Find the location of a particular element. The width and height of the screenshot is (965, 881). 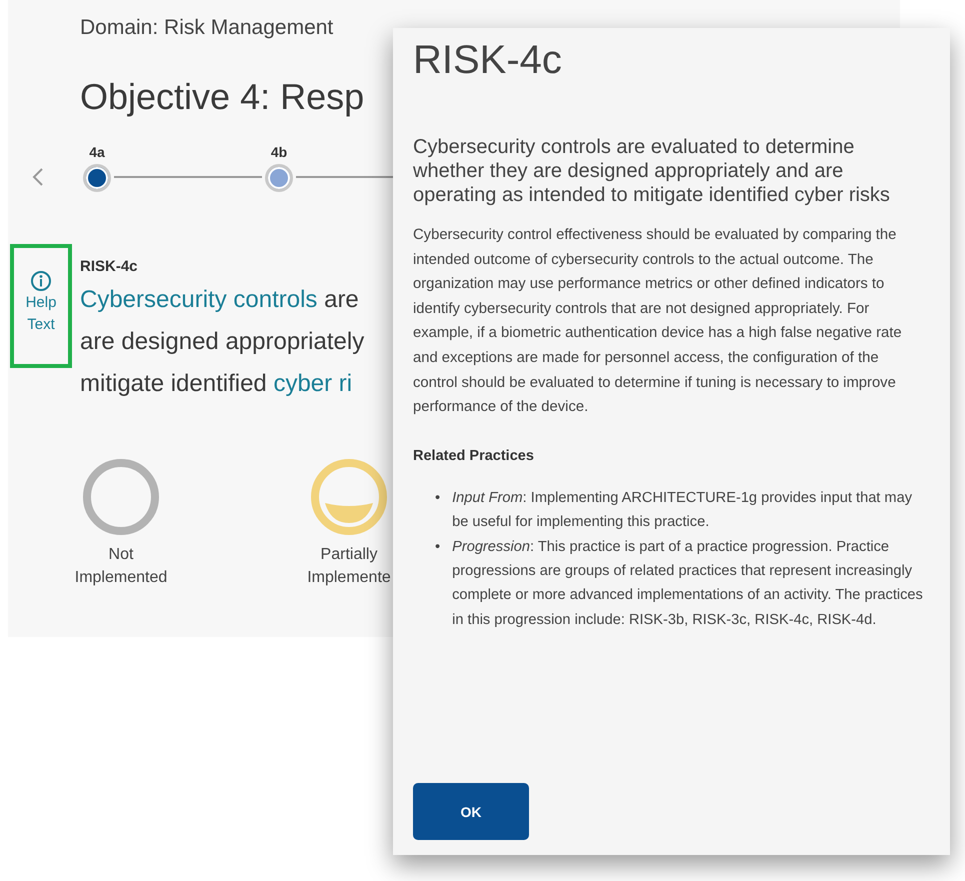

related-practice-item: Progression: This practice is part of a practice progression. Practice progressions are groups of related practices that represent increasingly complete or more advanced implementations of an activity. The practices in this progression include: RISK-3b, RISK-3c, RISK-4c, RISK-4d. is located at coordinates (688, 584).